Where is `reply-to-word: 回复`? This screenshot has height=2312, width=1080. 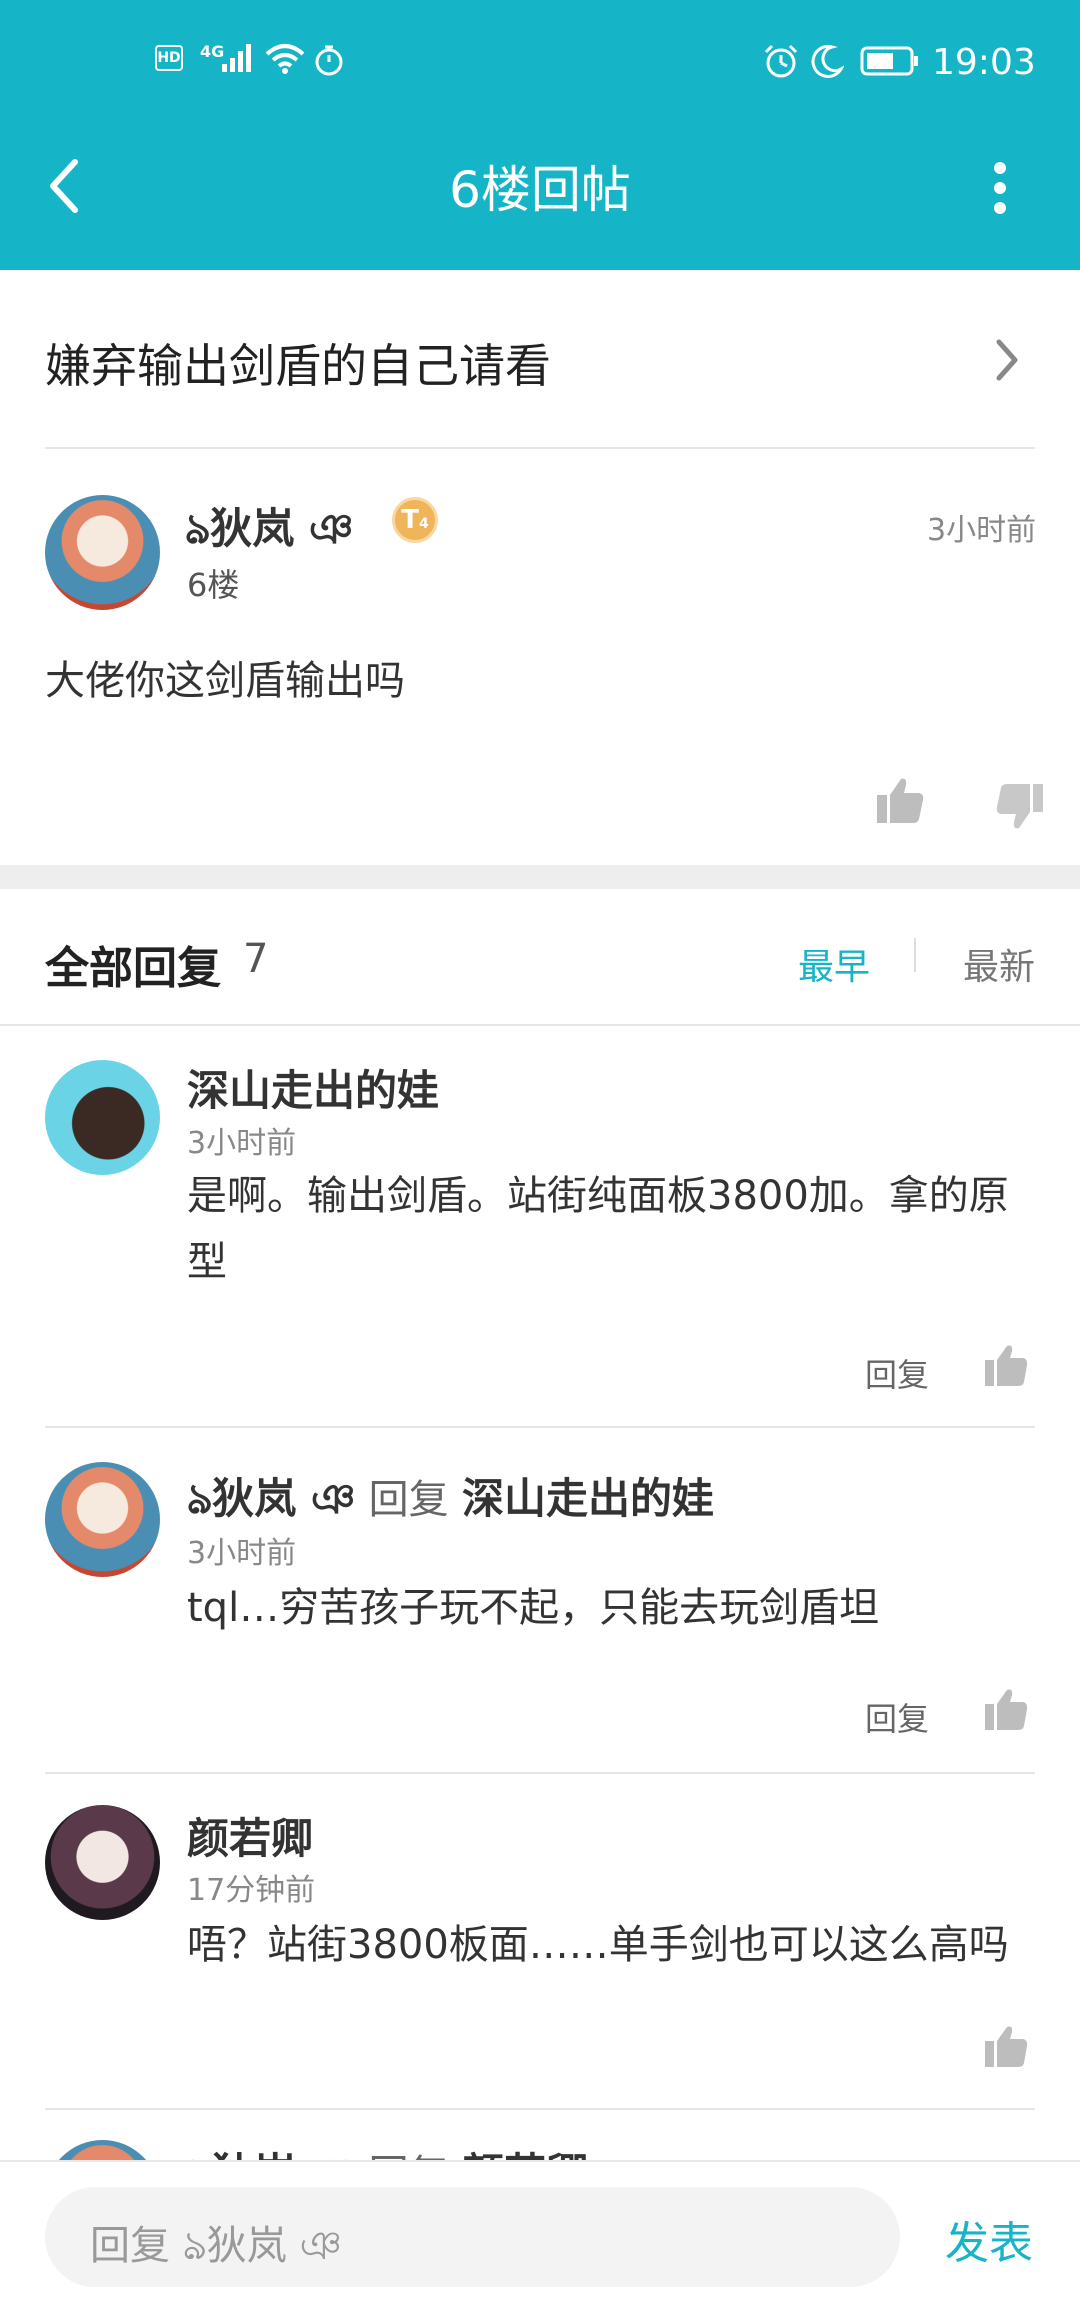 reply-to-word: 回复 is located at coordinates (408, 1500).